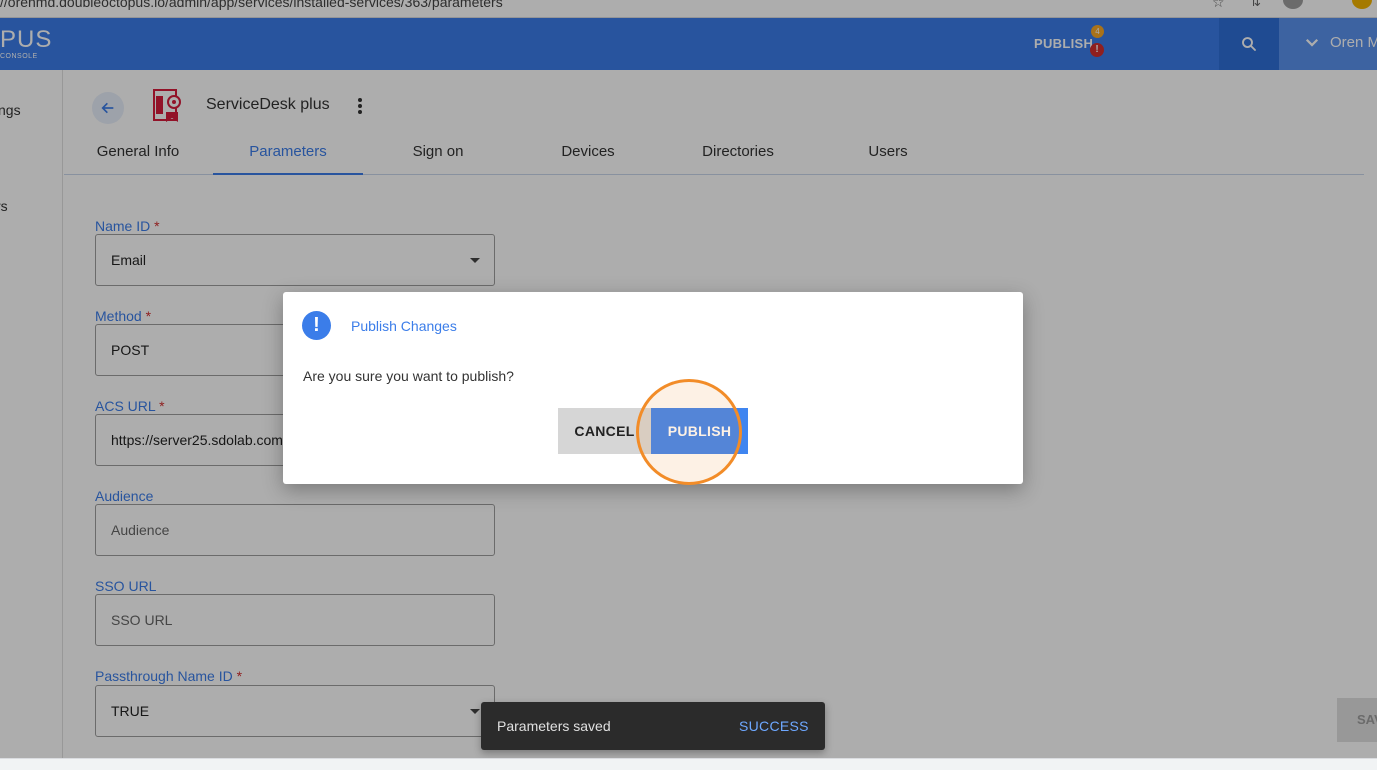  I want to click on cancel-button: CANCEL, so click(604, 431).